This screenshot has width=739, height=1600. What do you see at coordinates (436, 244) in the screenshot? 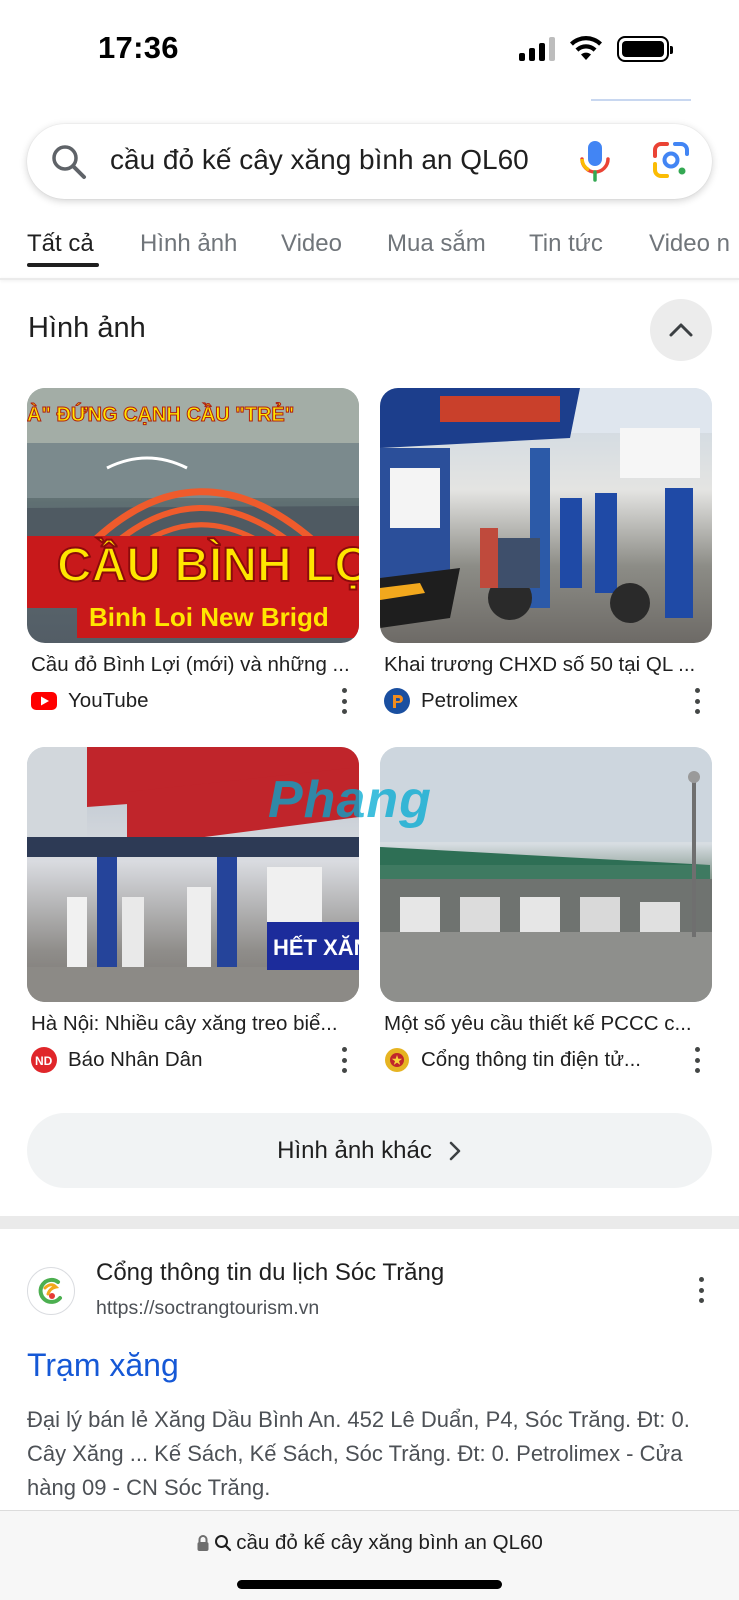
I see `tab-shopping: Mua sắm` at bounding box center [436, 244].